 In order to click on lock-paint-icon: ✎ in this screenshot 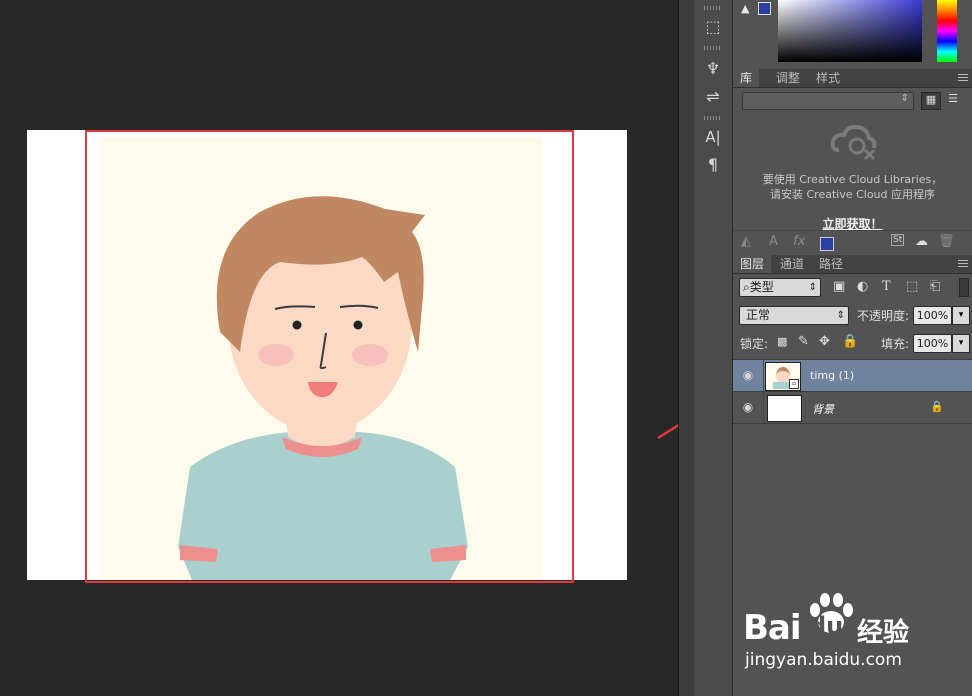, I will do `click(803, 341)`.